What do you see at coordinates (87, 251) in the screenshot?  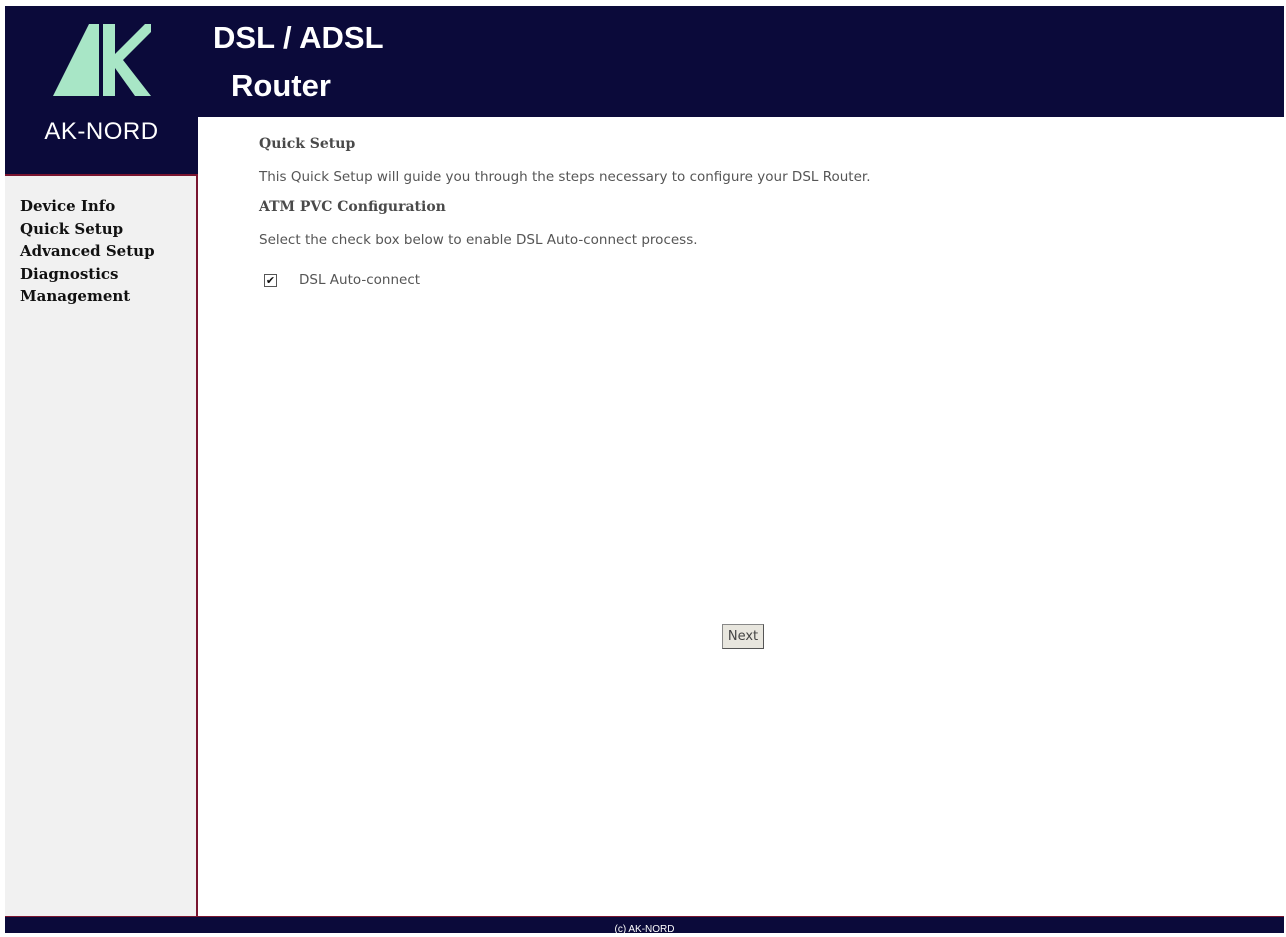 I see `sidebar-item-advanced-setup: Advanced Setup` at bounding box center [87, 251].